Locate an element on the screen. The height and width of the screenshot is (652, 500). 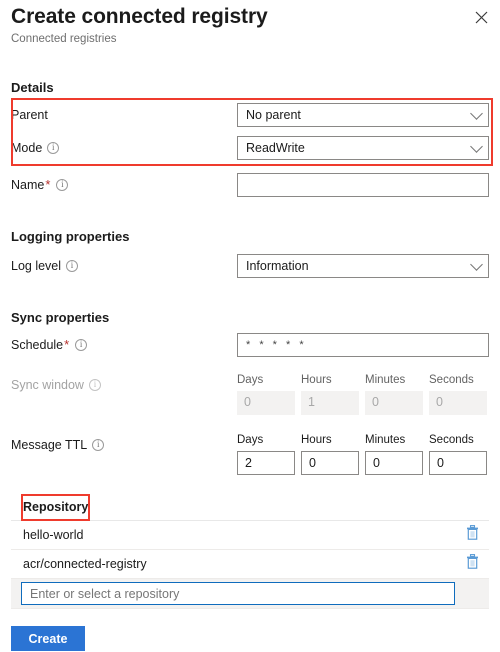
parent-select is located at coordinates (363, 115).